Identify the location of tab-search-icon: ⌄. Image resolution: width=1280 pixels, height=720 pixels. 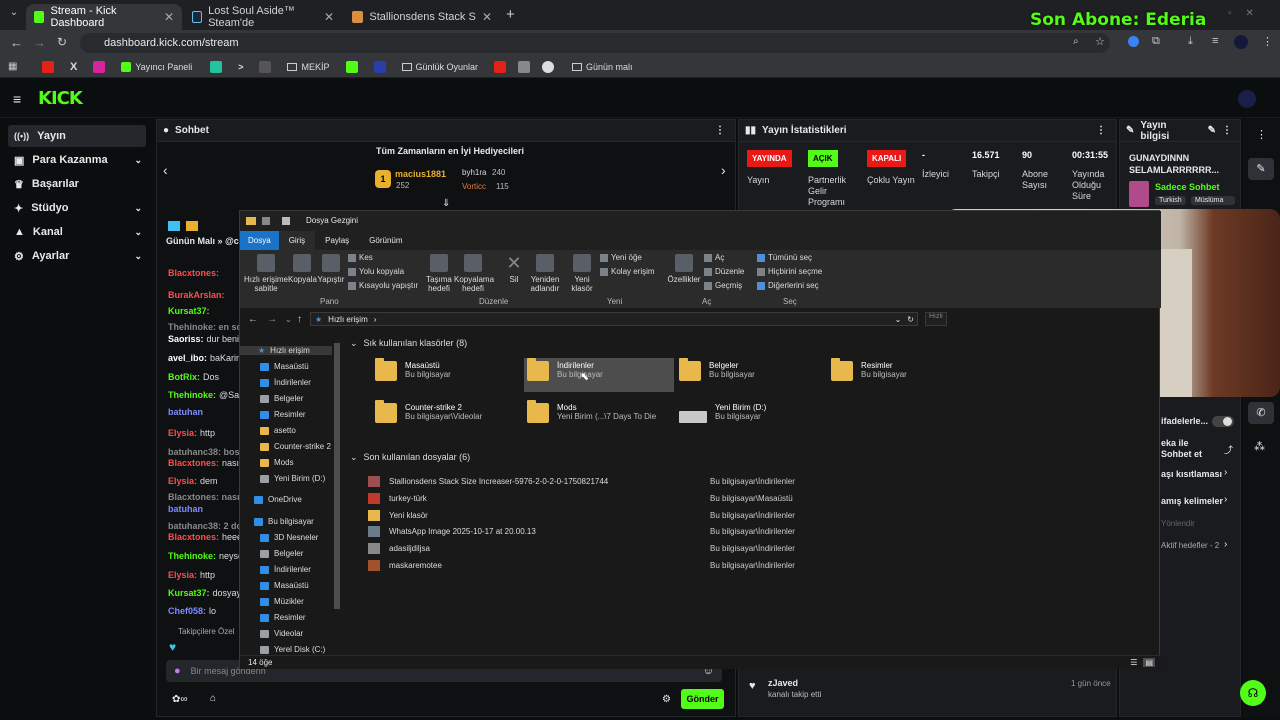
(14, 15).